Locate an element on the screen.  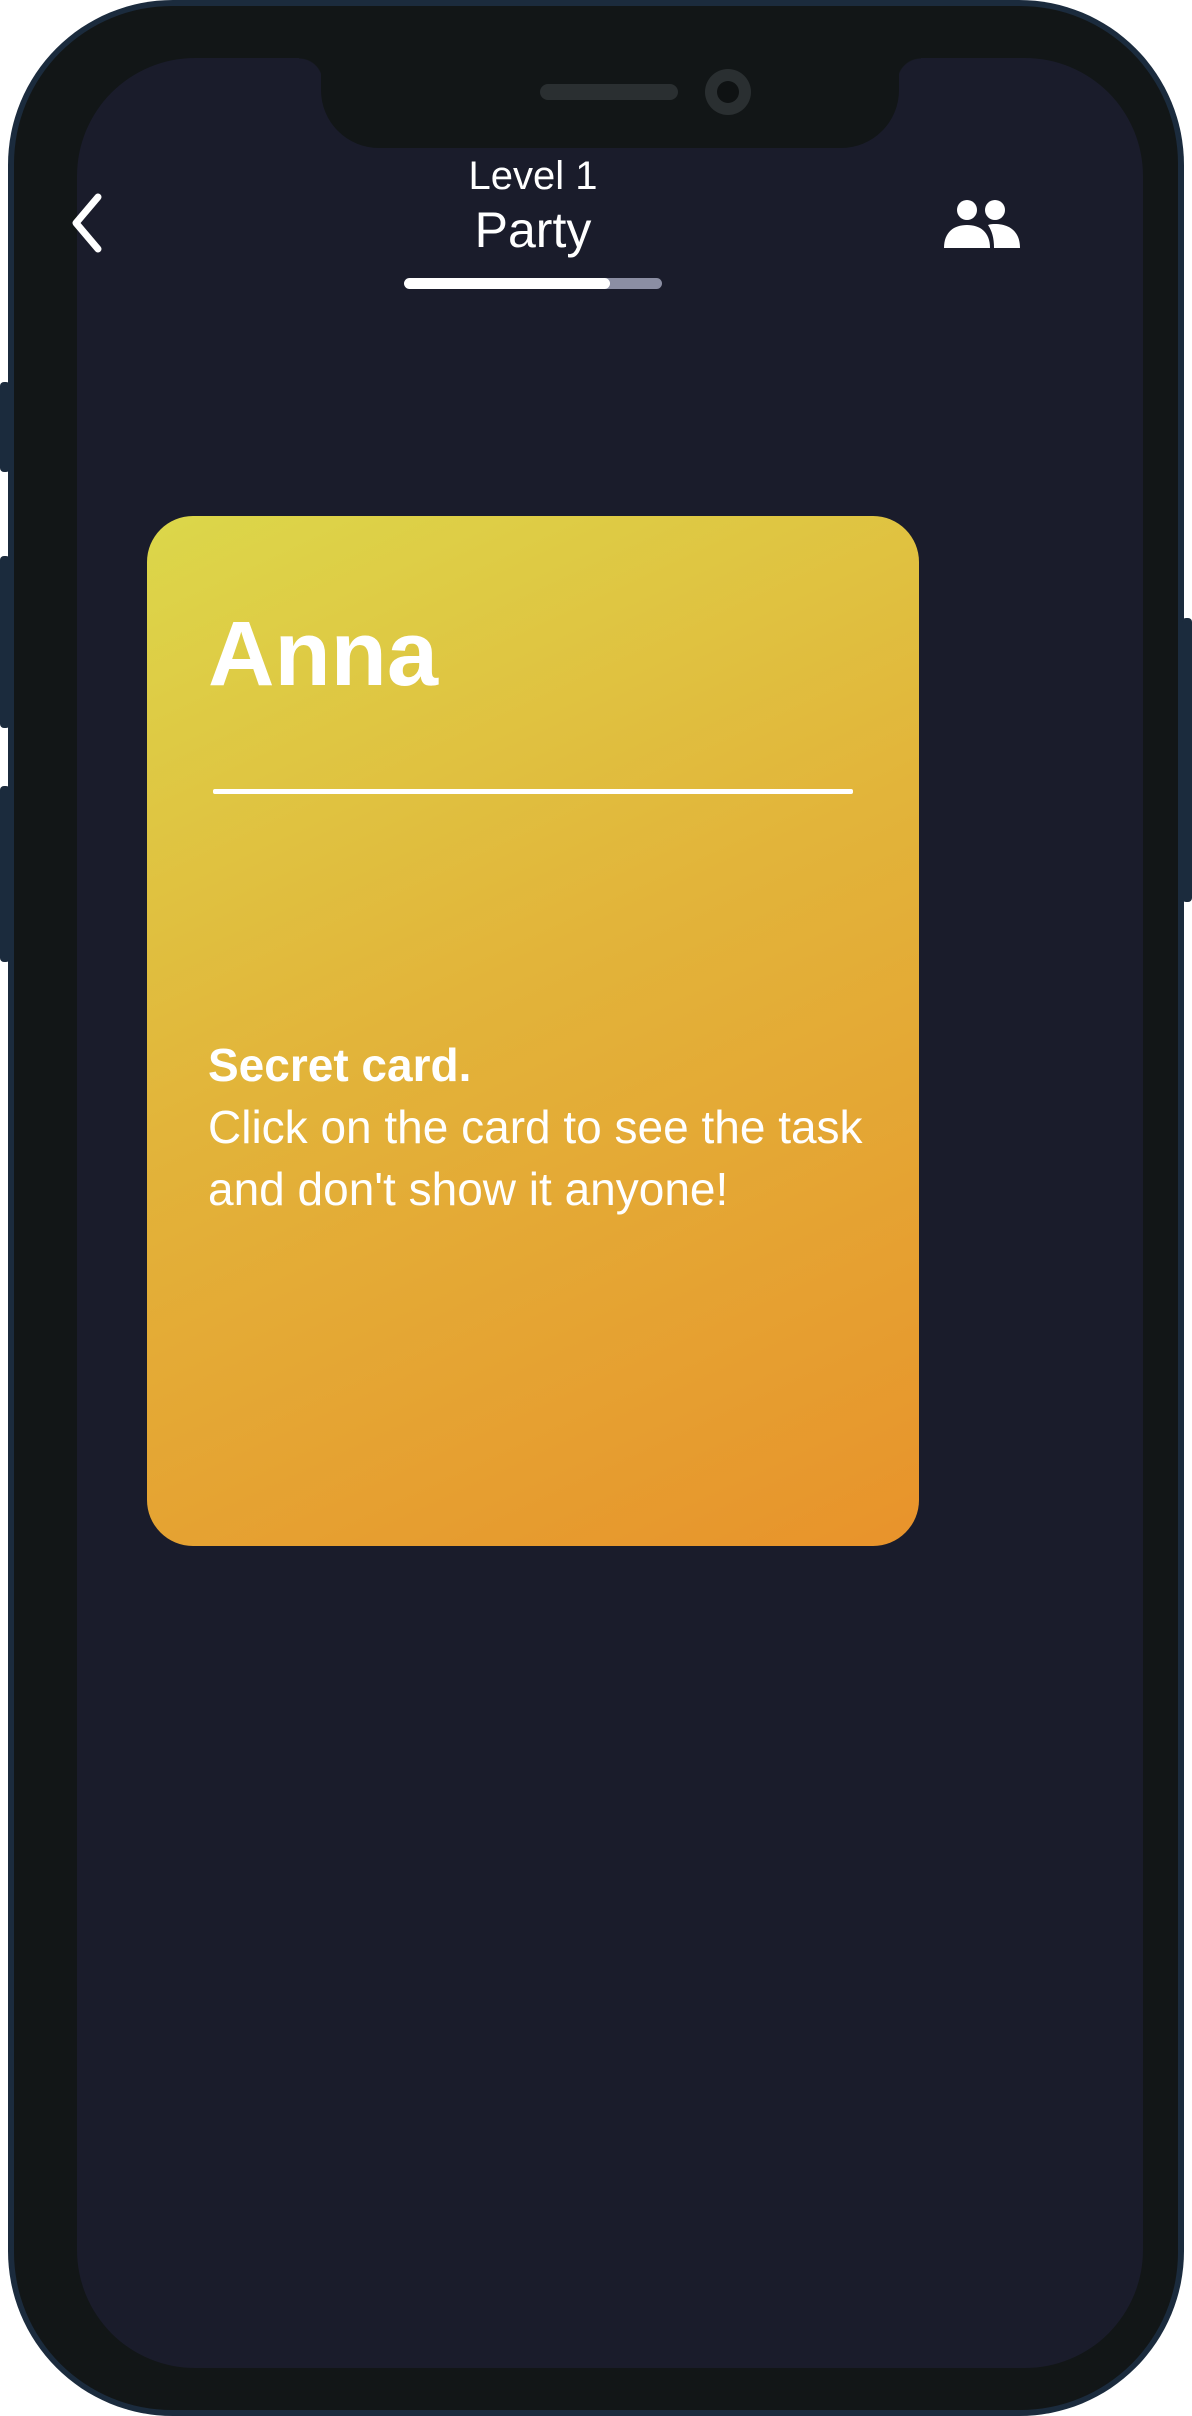
mode-title: Party is located at coordinates (533, 230).